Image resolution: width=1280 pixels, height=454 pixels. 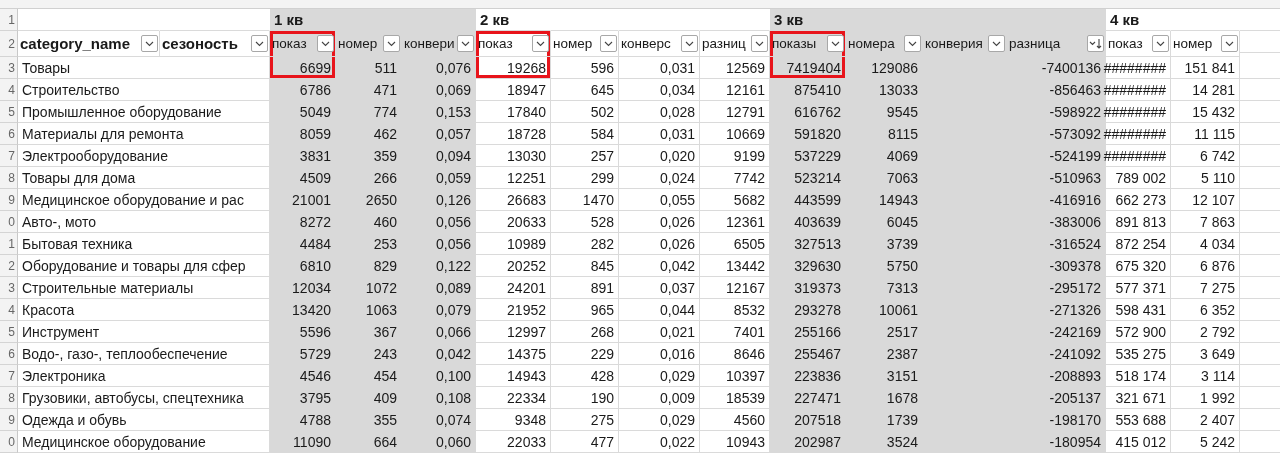 I want to click on row-number: 4, so click(x=9, y=90).